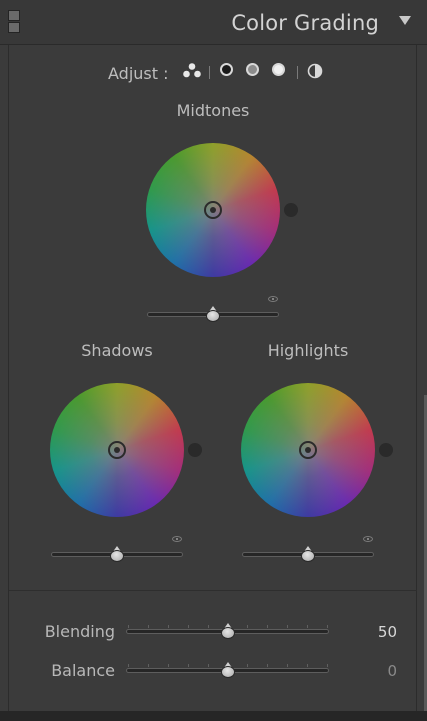 The width and height of the screenshot is (427, 721). What do you see at coordinates (308, 554) in the screenshot?
I see `highlights-luminance-thumb` at bounding box center [308, 554].